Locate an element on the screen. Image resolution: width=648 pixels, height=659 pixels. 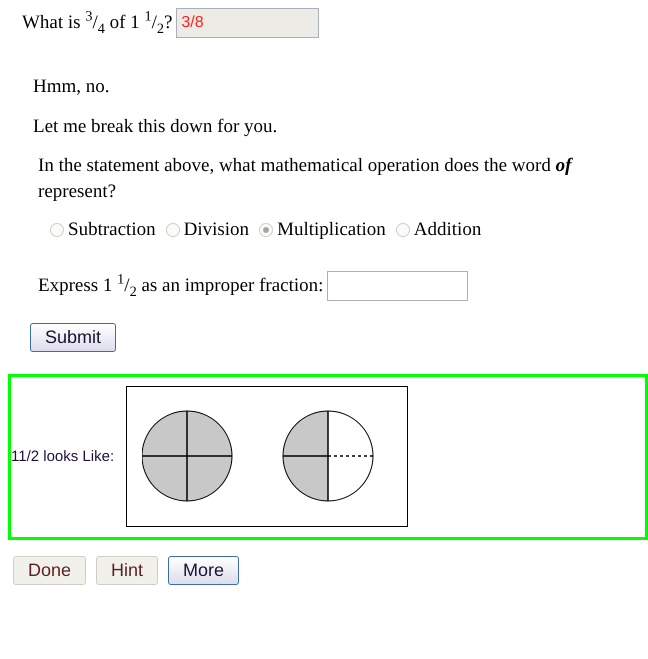
submit-button: Submit is located at coordinates (73, 337).